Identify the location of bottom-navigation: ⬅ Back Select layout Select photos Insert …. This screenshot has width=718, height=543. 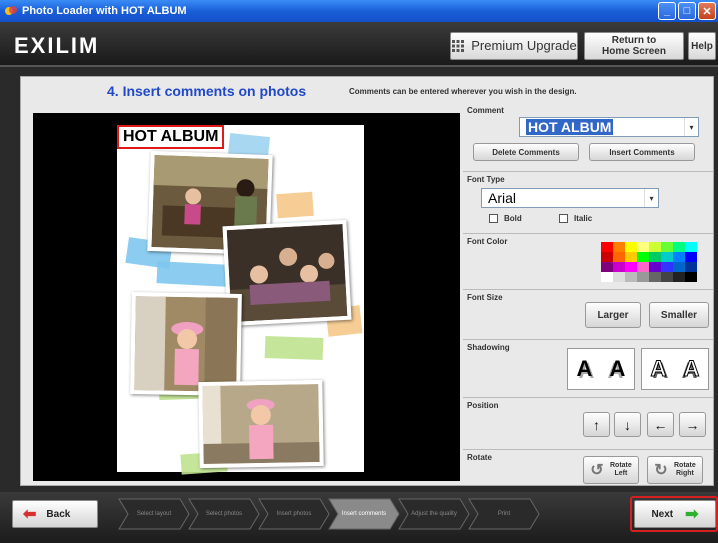
(359, 517).